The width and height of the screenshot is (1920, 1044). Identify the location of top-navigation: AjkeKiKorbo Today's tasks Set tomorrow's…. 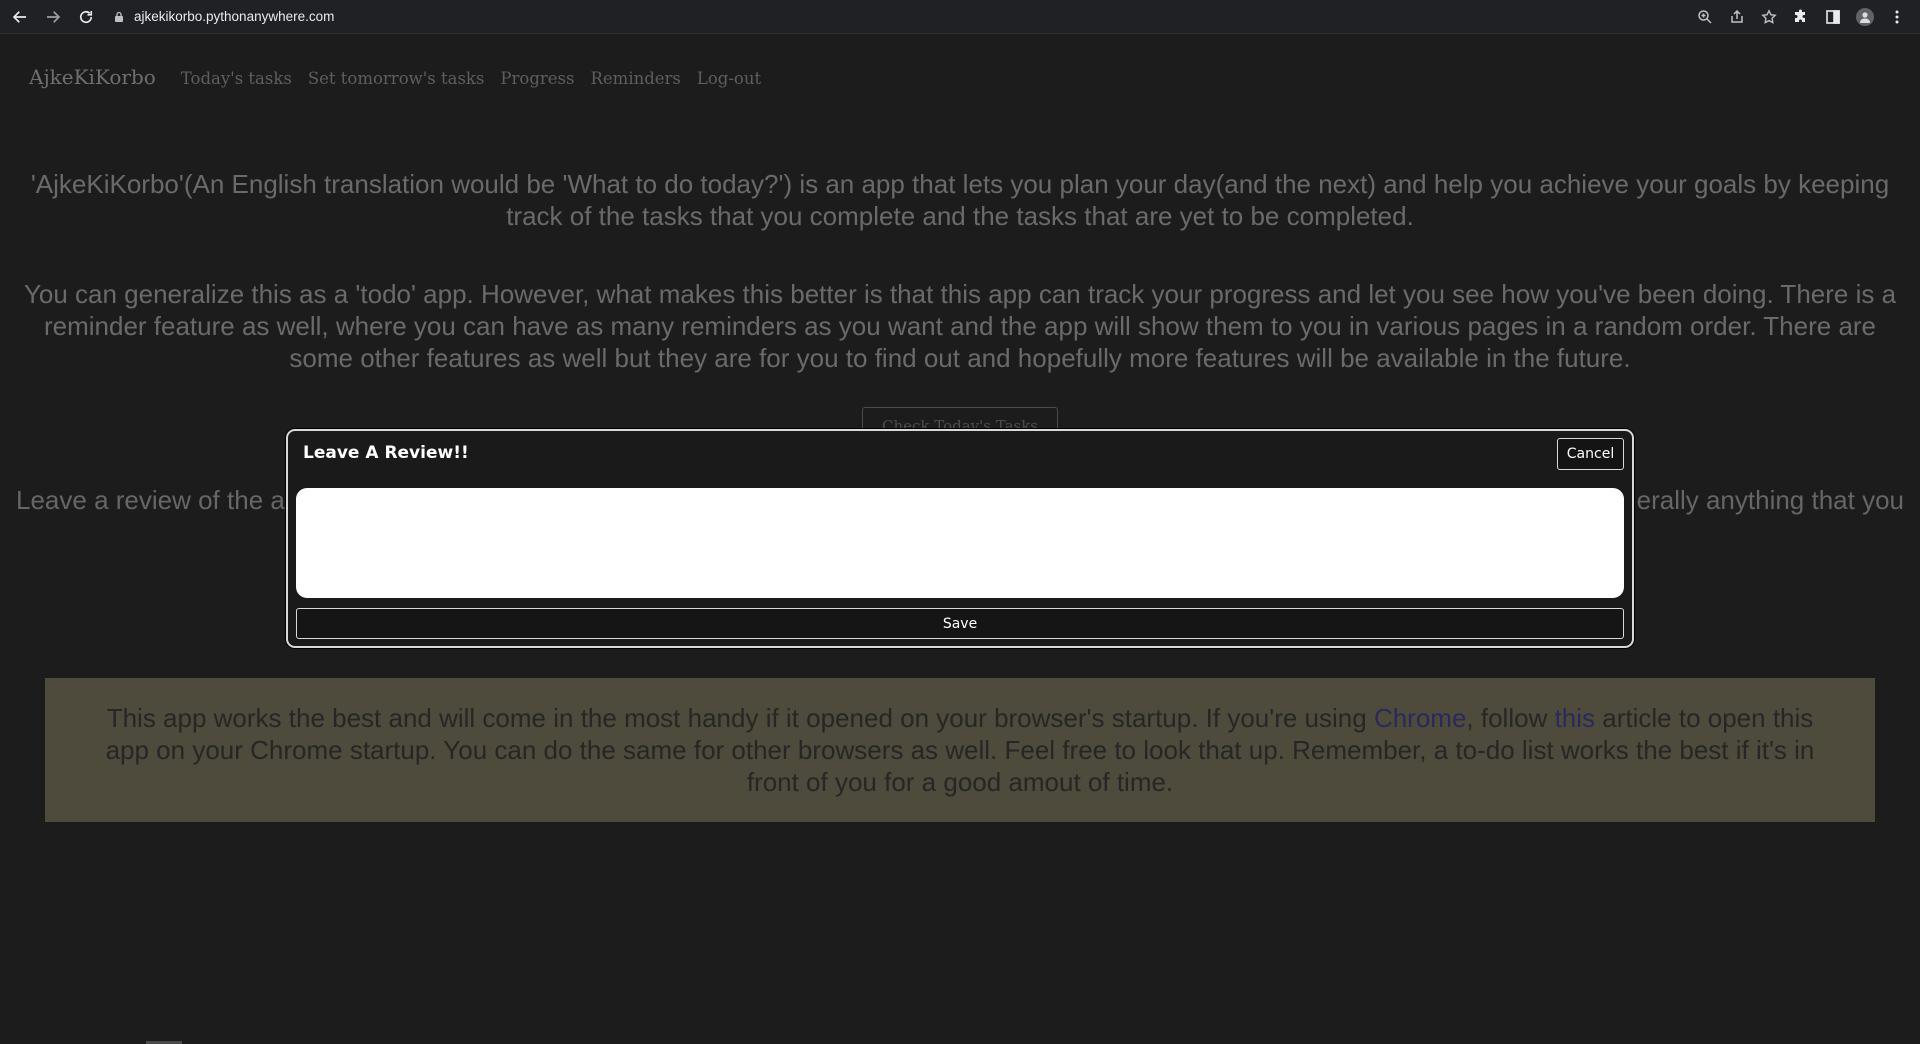
(403, 77).